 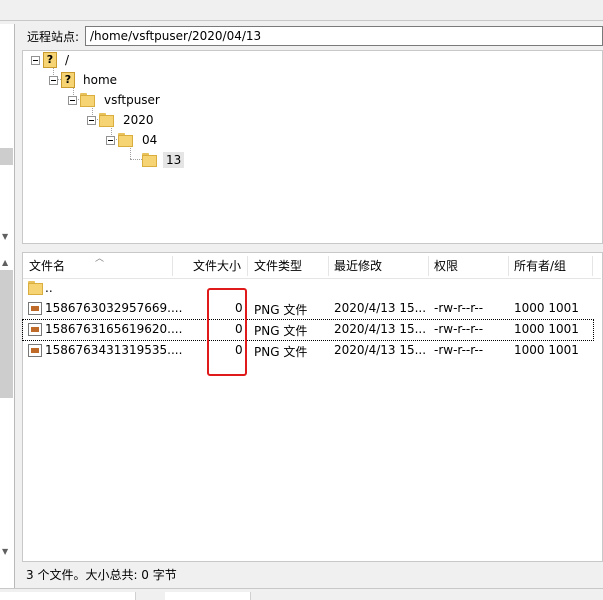 I want to click on remote-path-input: /home/vsftpuser/2020/04/13, so click(x=344, y=36).